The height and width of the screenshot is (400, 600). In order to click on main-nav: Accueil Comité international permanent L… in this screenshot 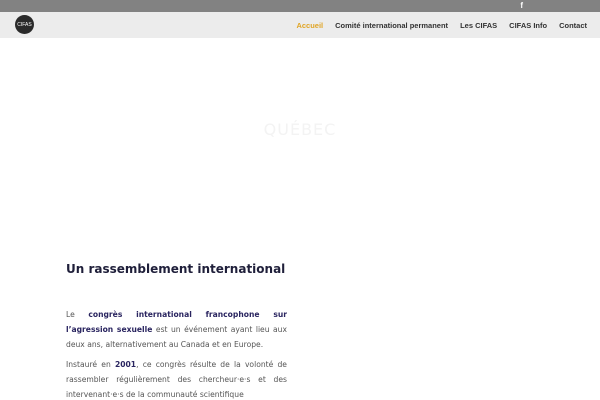, I will do `click(435, 25)`.